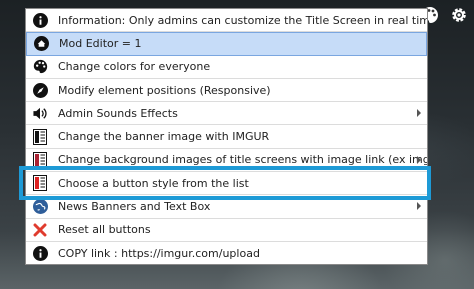 The image size is (474, 289). What do you see at coordinates (226, 114) in the screenshot?
I see `menu-item-admin-sounds: Admin Sounds Effects` at bounding box center [226, 114].